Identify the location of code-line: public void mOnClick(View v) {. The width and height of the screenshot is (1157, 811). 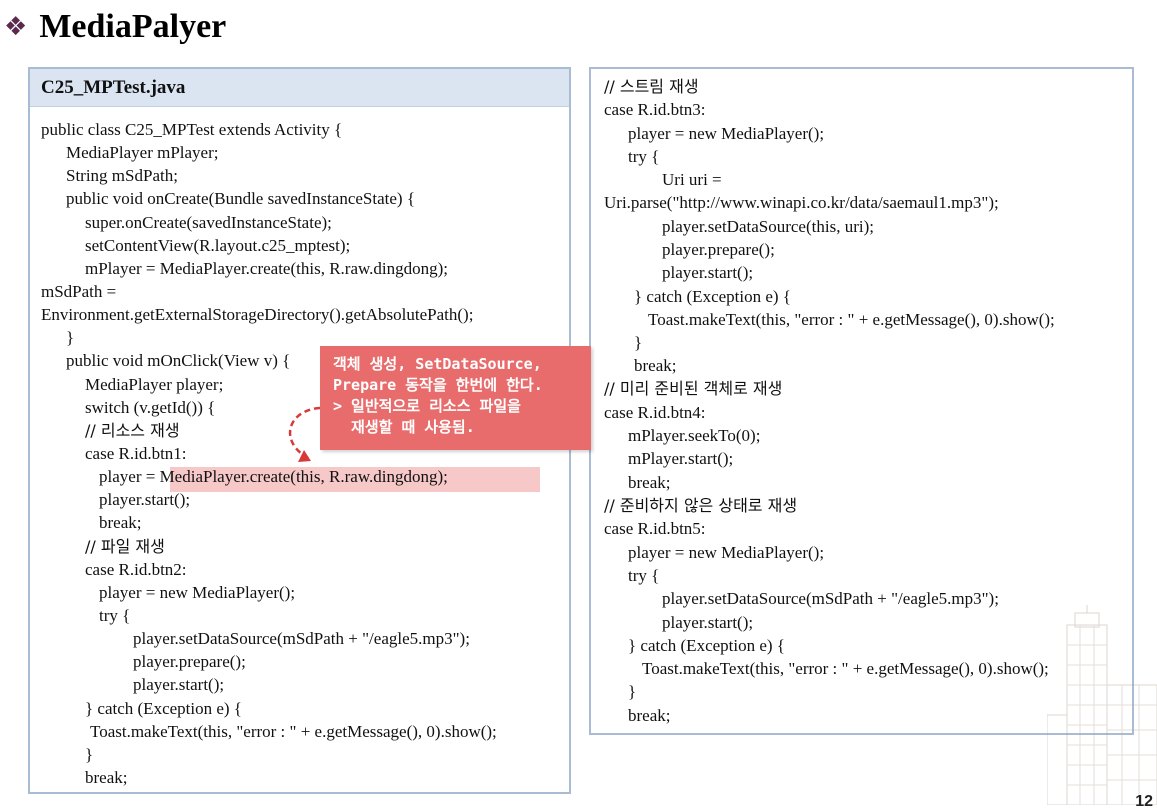
(178, 360).